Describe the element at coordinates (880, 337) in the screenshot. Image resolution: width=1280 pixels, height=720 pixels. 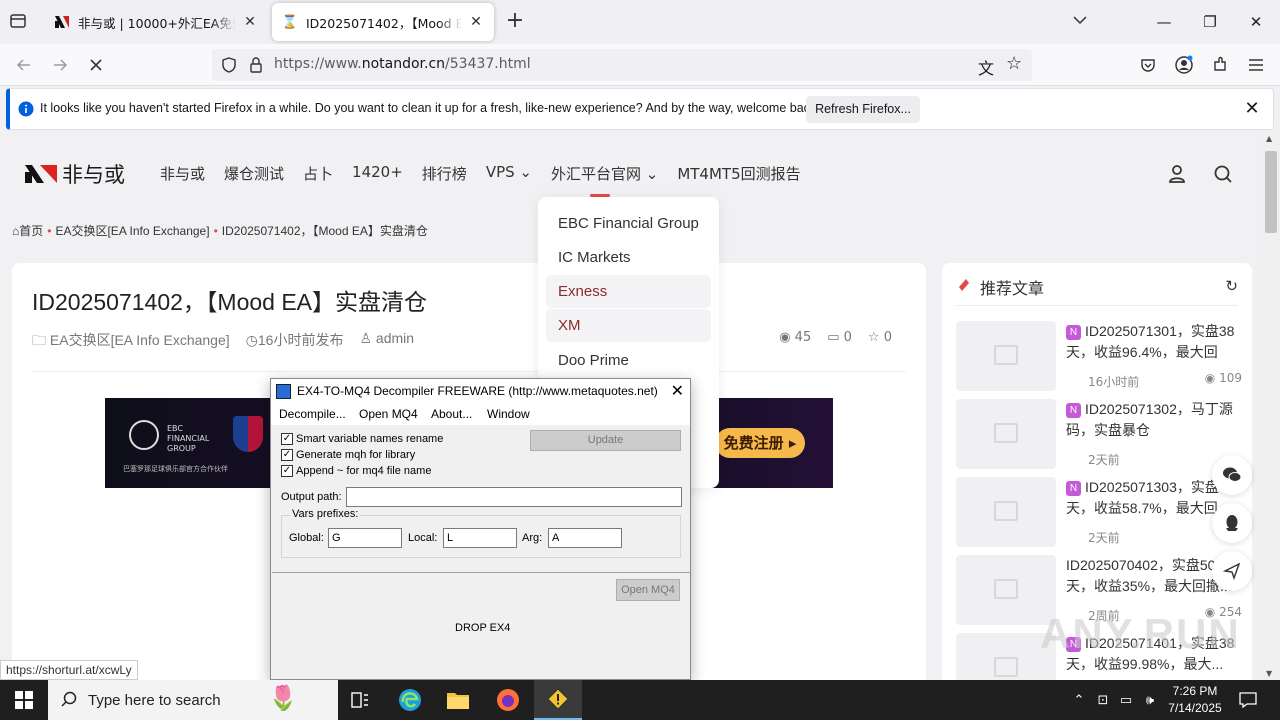
I see `likes-count: ☆ 0` at that location.